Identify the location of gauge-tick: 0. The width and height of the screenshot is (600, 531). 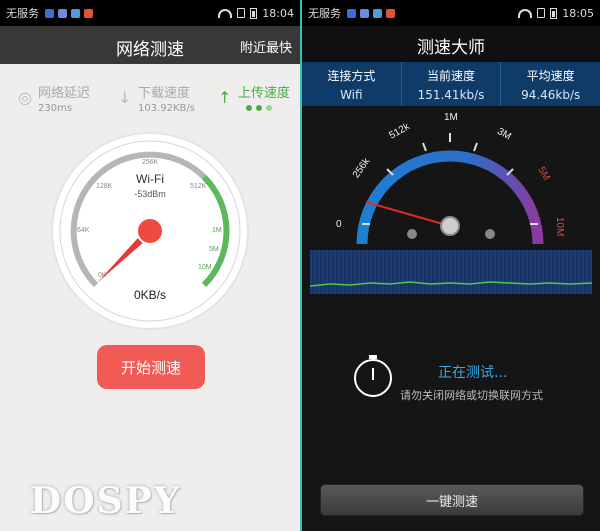
(339, 224).